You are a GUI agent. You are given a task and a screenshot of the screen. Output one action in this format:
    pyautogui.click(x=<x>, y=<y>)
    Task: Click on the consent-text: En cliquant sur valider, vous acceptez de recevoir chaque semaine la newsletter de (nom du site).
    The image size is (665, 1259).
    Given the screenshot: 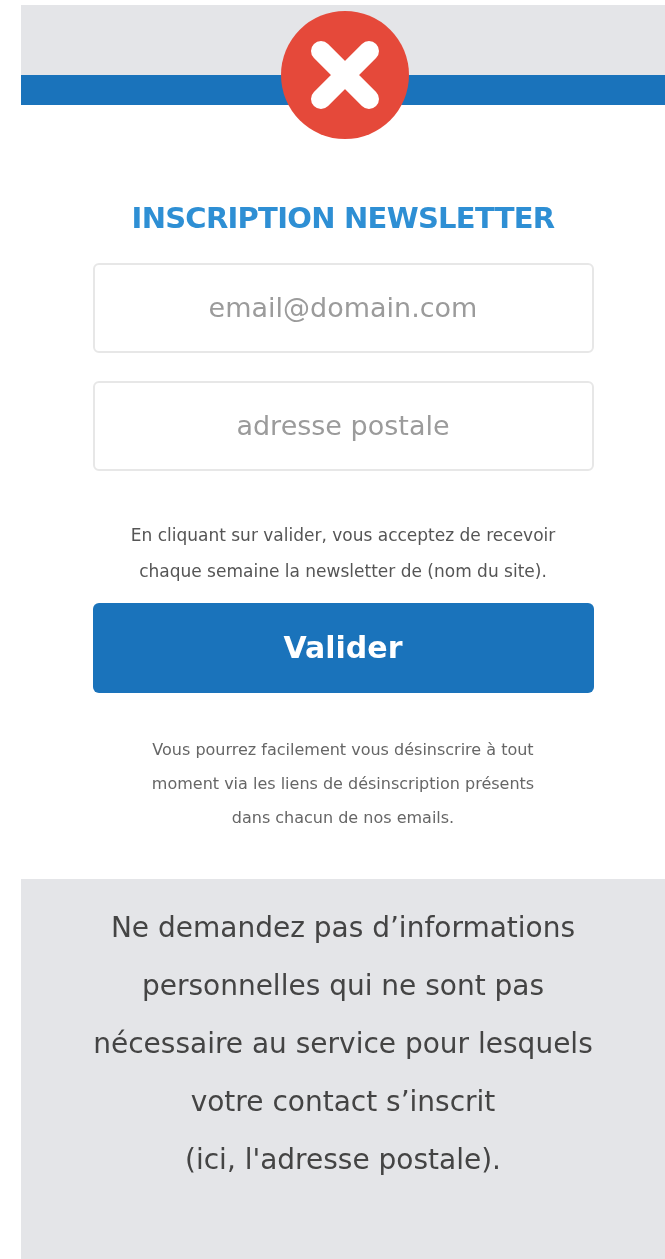 What is the action you would take?
    pyautogui.click(x=343, y=553)
    